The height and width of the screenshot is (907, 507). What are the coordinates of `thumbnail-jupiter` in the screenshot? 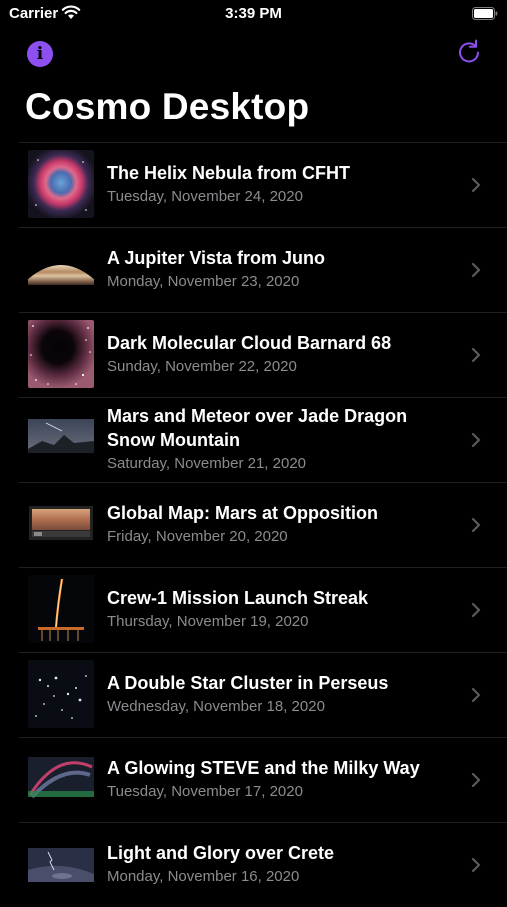 It's located at (61, 269).